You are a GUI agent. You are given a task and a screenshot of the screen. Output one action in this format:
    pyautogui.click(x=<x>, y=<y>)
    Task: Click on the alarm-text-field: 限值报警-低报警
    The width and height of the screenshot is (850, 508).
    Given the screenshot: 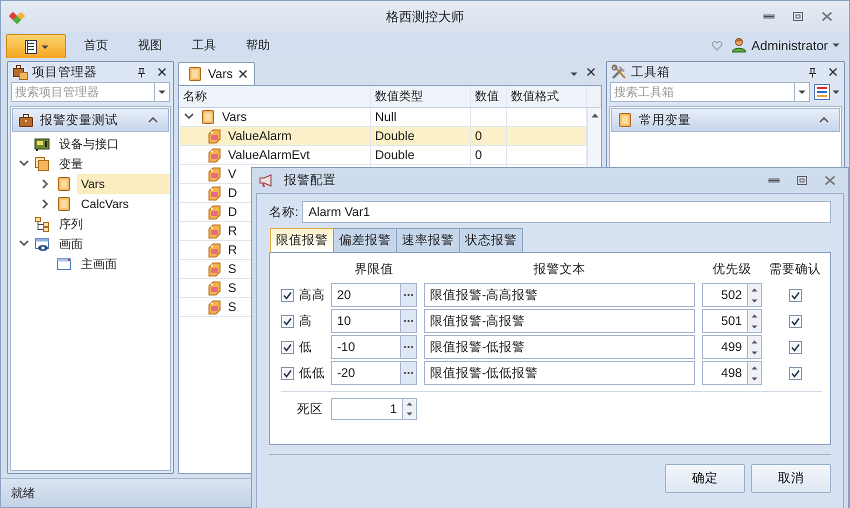 What is the action you would take?
    pyautogui.click(x=559, y=347)
    